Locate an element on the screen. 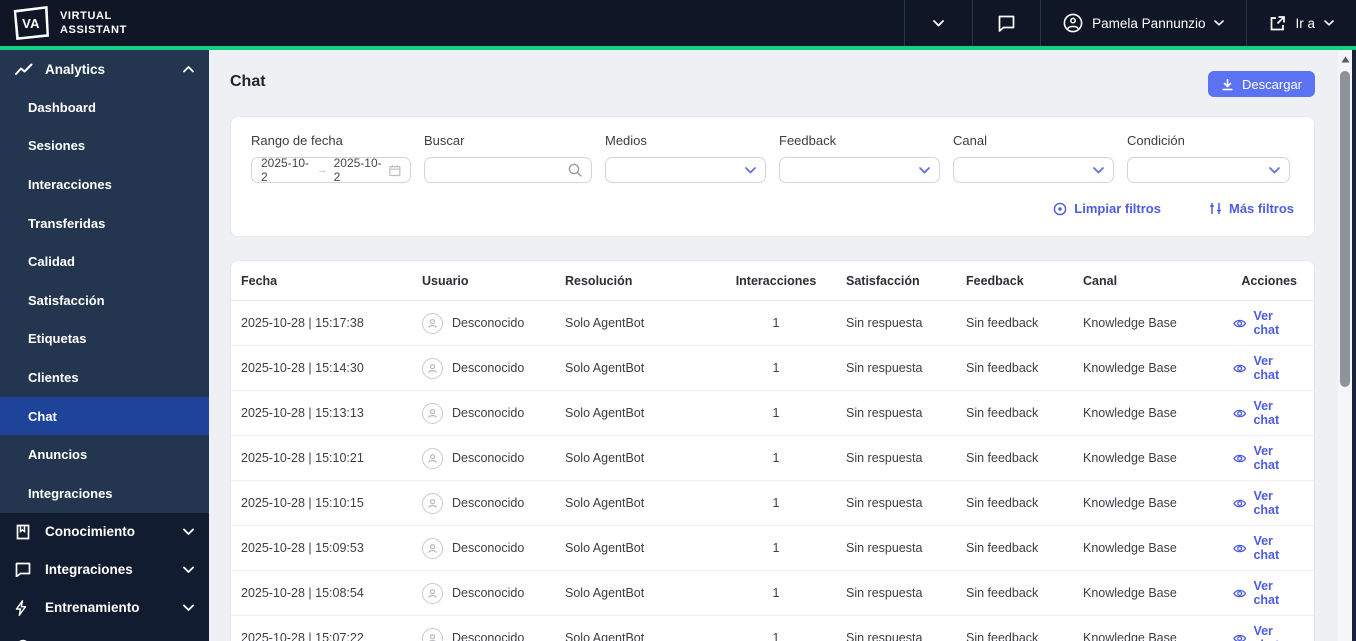  col-fecha: Fecha is located at coordinates (259, 280).